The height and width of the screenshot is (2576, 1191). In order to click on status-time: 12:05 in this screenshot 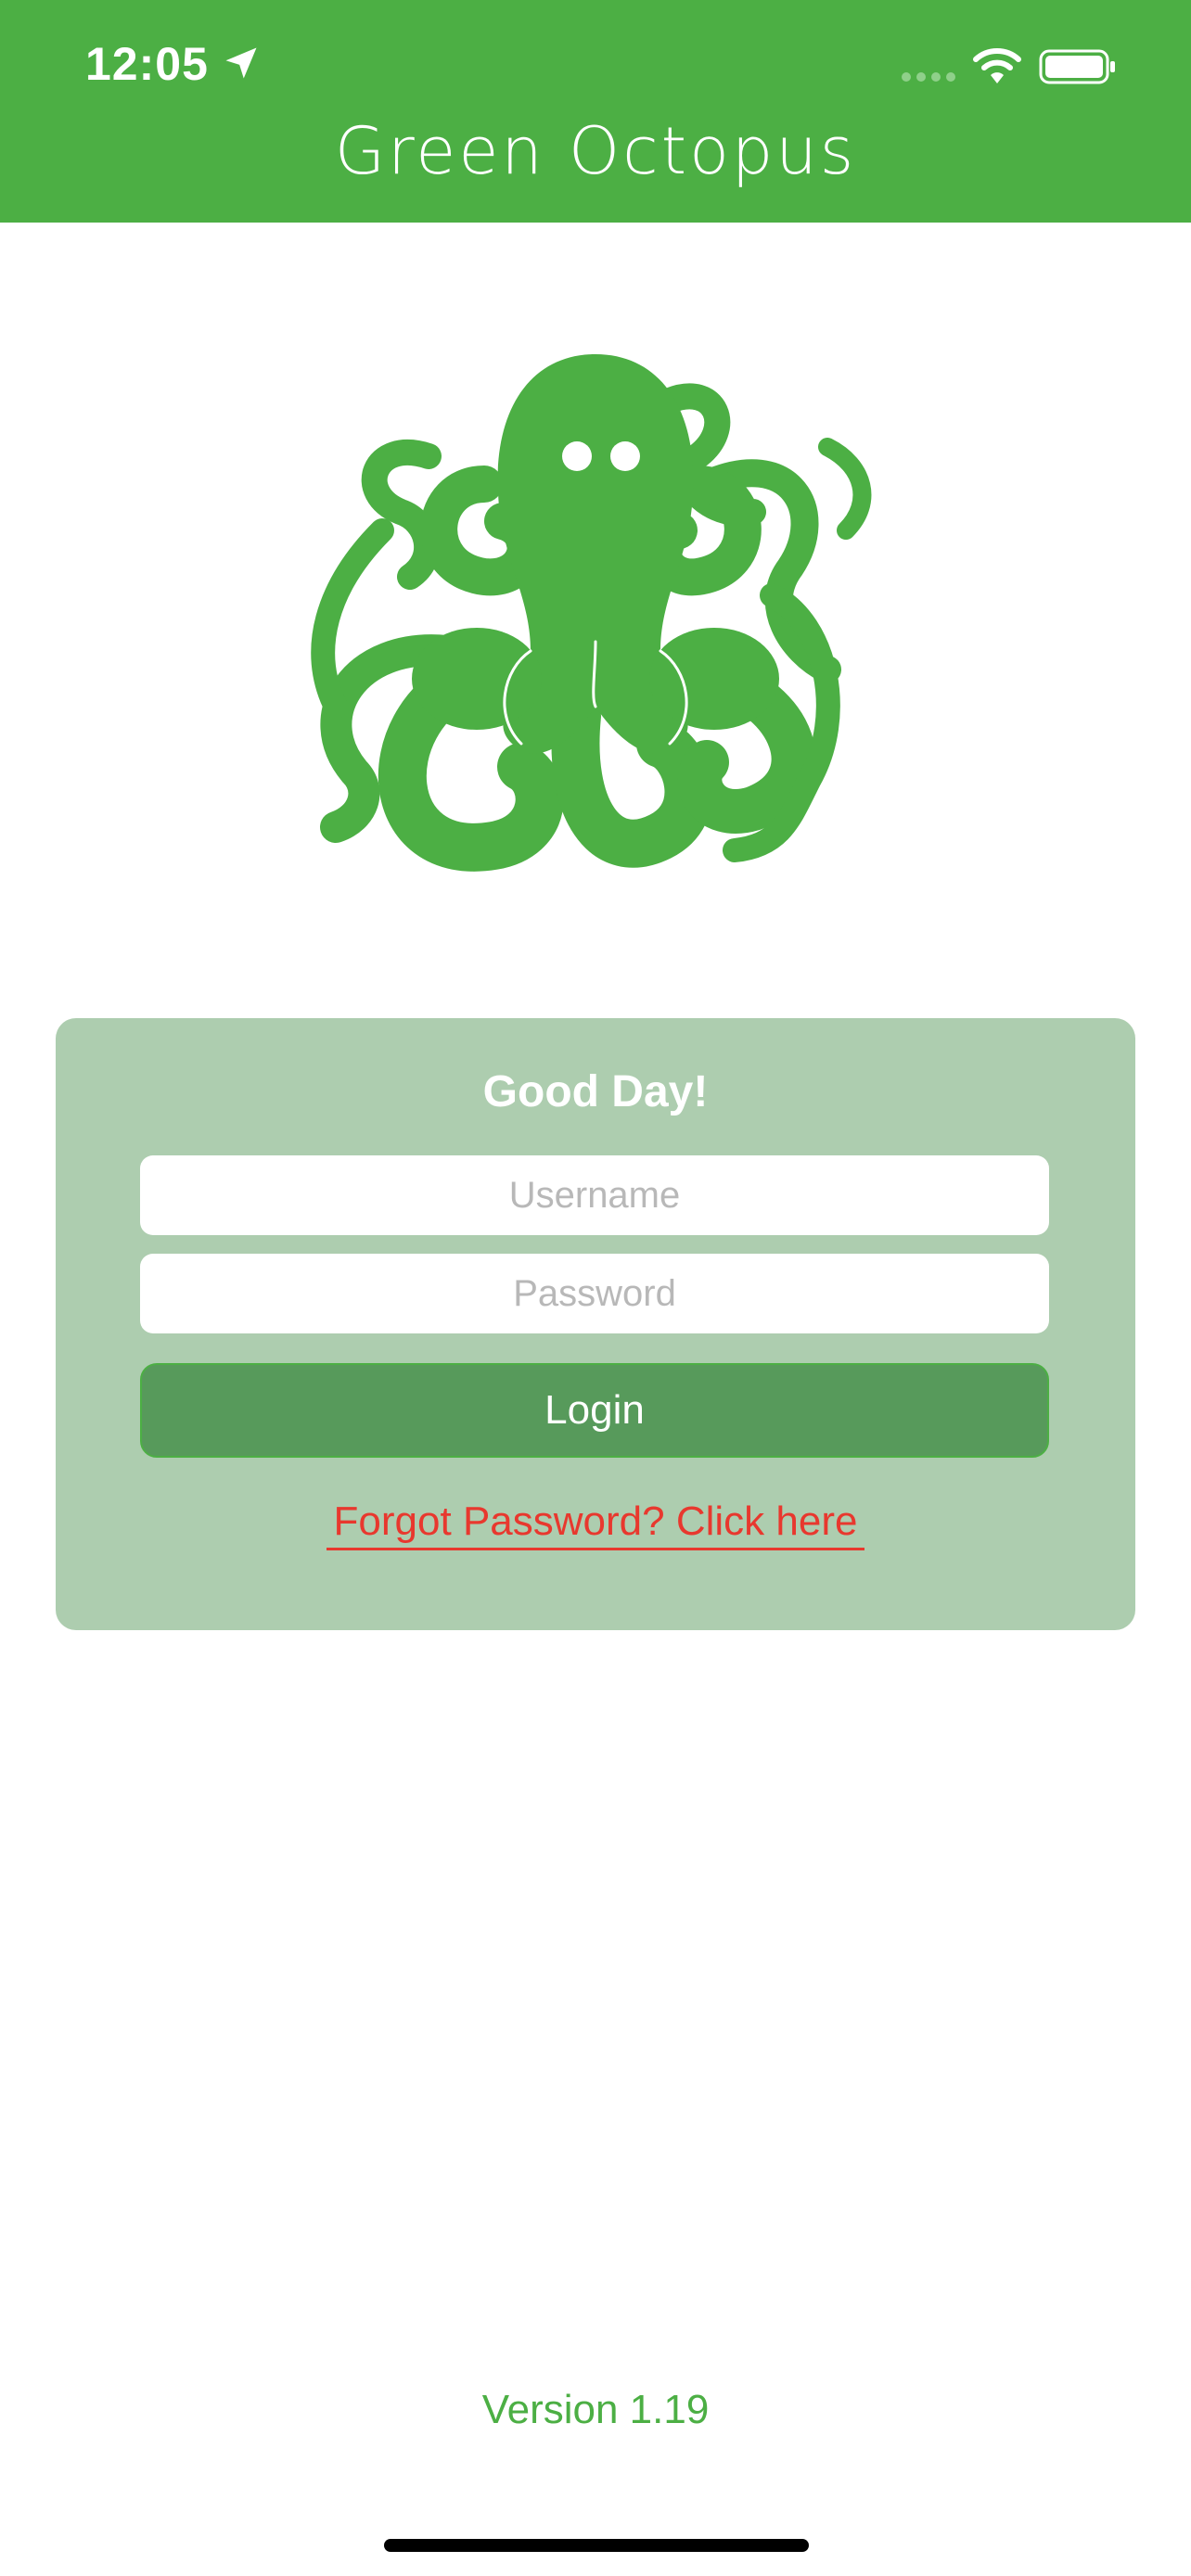, I will do `click(147, 64)`.